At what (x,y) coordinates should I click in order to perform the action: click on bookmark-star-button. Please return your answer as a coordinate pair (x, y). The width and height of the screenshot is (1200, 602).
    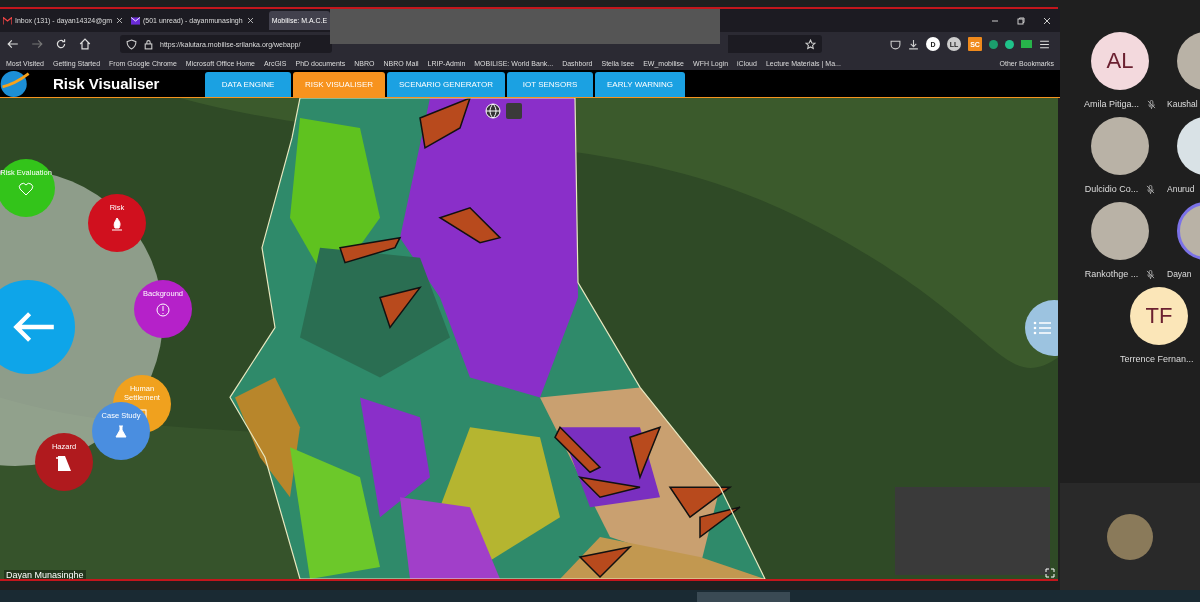
    Looking at the image, I should click on (775, 44).